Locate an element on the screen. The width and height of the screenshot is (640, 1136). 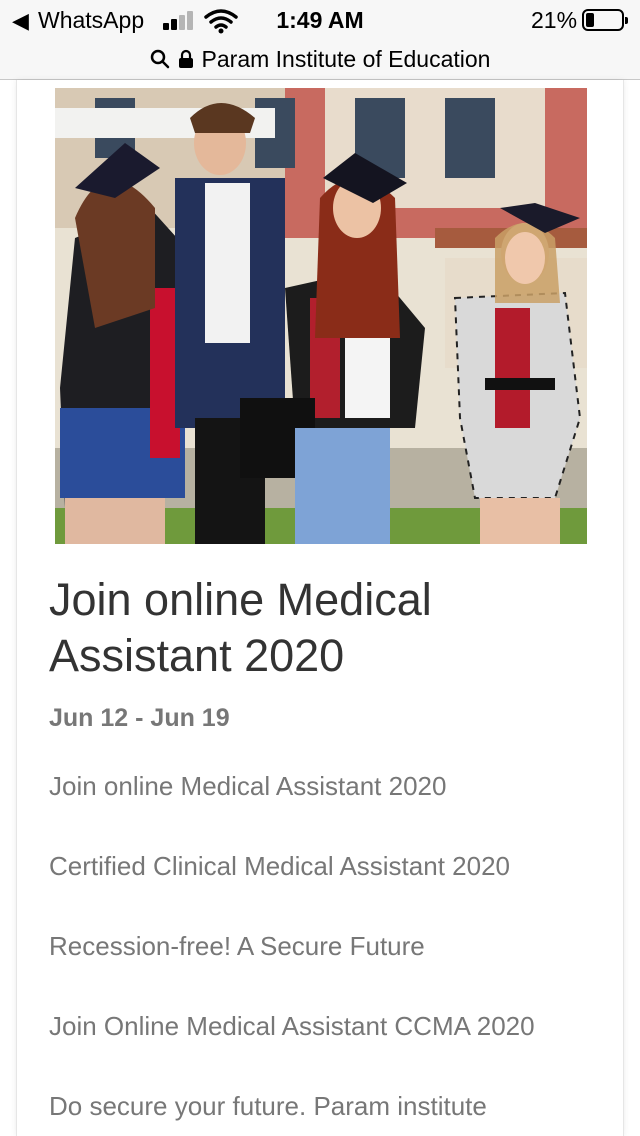
battery-percent: 21% is located at coordinates (554, 20).